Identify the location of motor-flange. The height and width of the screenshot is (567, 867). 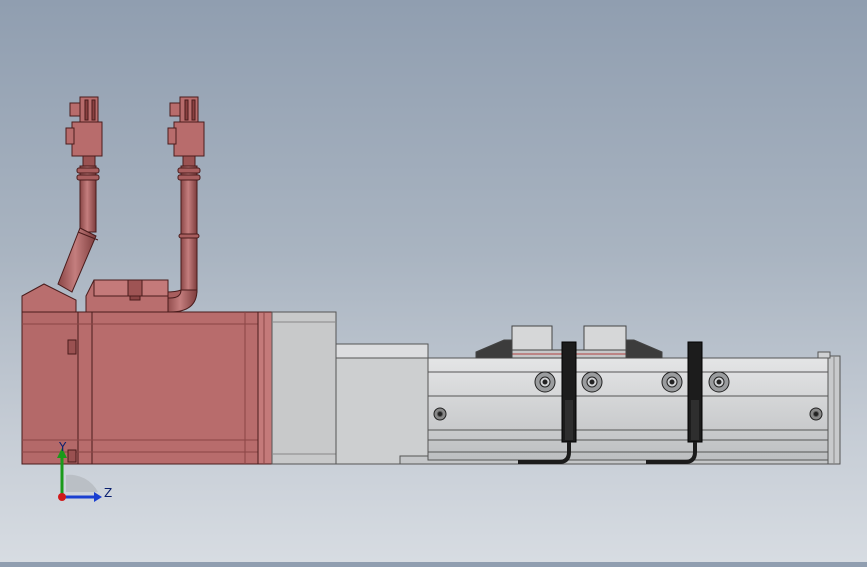
(350, 388).